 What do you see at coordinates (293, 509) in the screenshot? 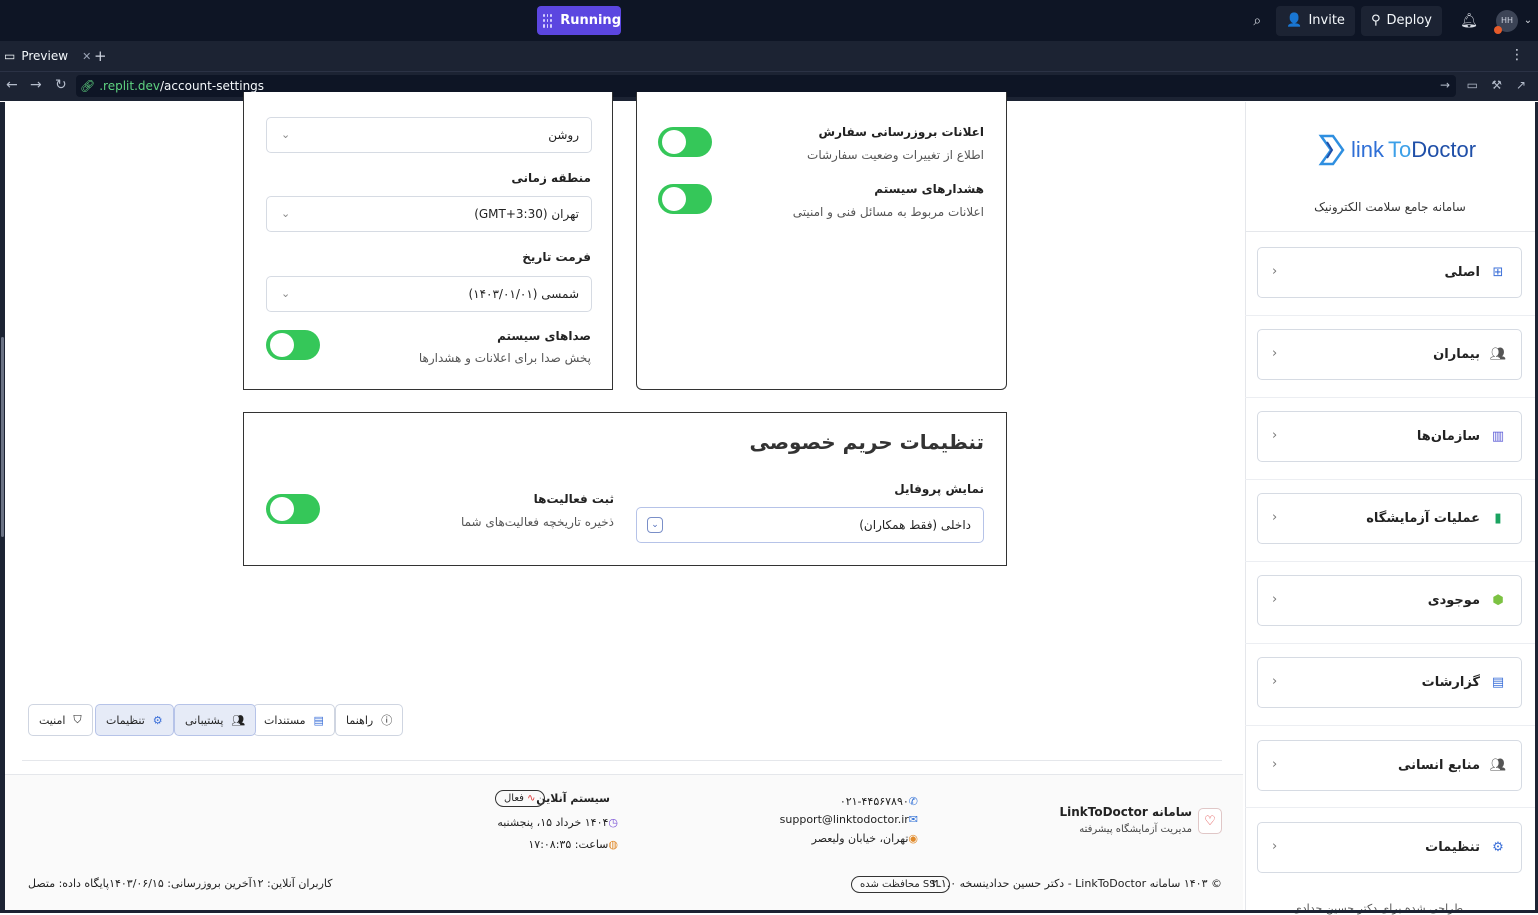
I see `activity-log-toggle` at bounding box center [293, 509].